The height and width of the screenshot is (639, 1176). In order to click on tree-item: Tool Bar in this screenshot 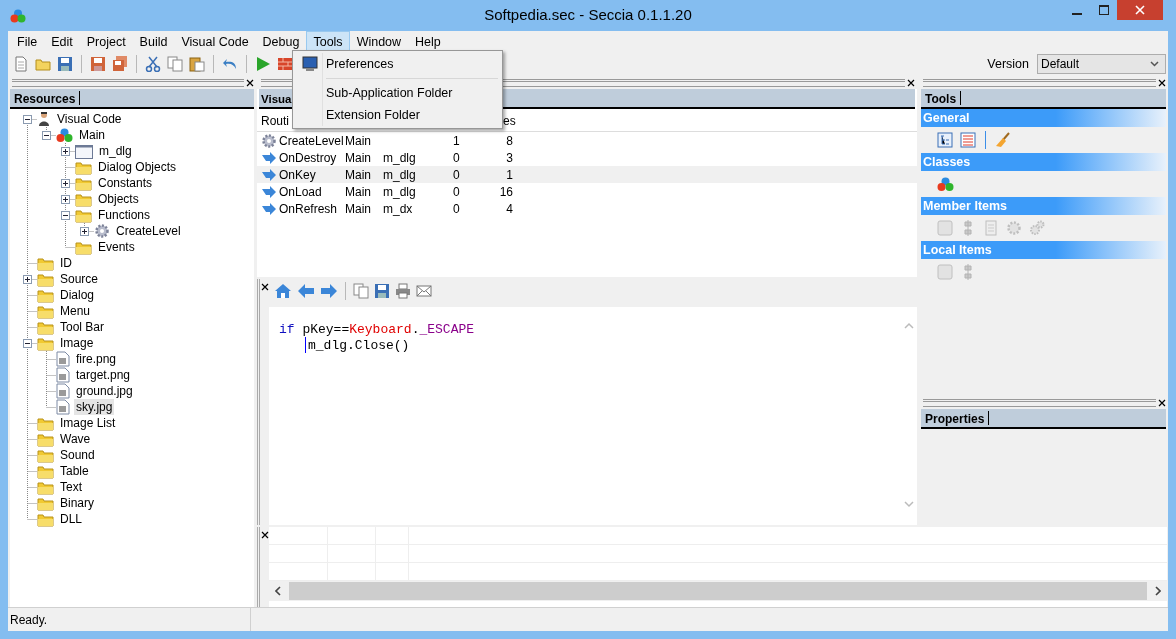, I will do `click(82, 327)`.